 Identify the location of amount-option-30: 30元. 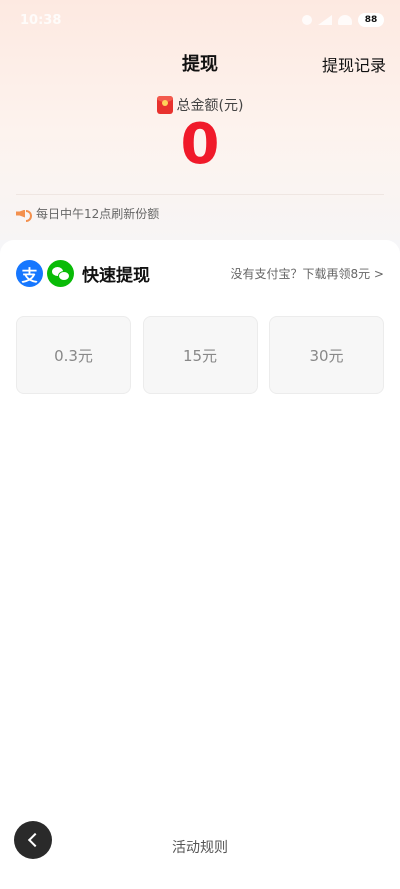
(326, 355).